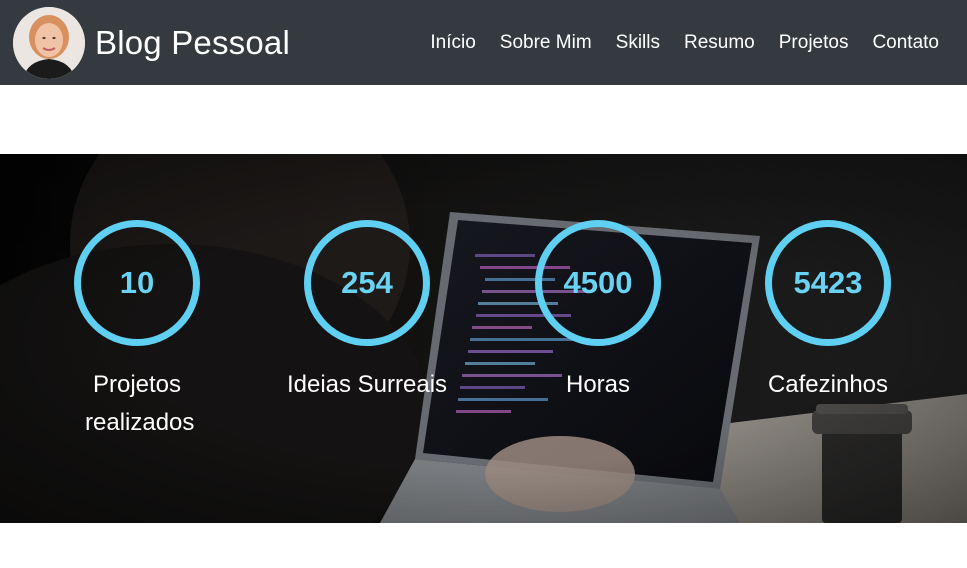 The image size is (967, 568). Describe the element at coordinates (814, 43) in the screenshot. I see `nav-link-projetos: Projetos` at that location.